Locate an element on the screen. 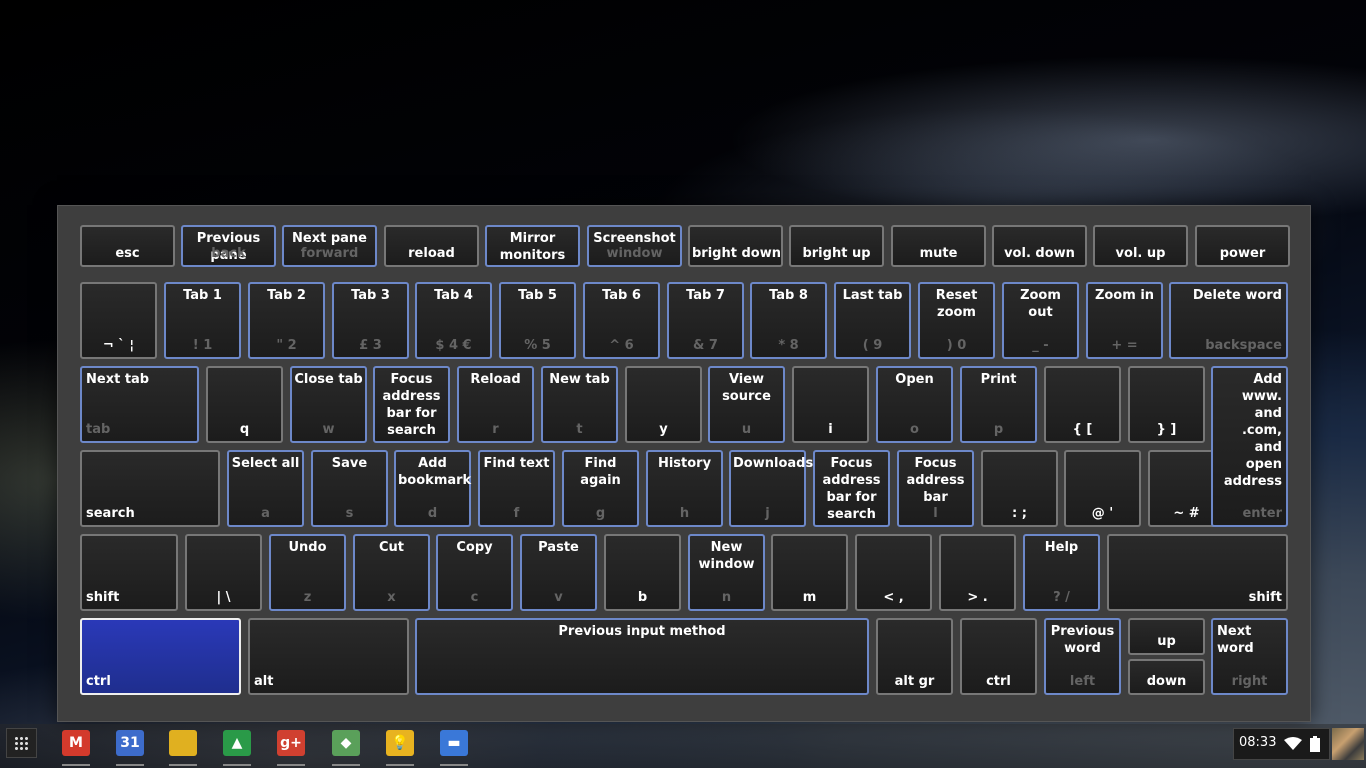 The height and width of the screenshot is (768, 1366). key-left: Previous word left is located at coordinates (1082, 656).